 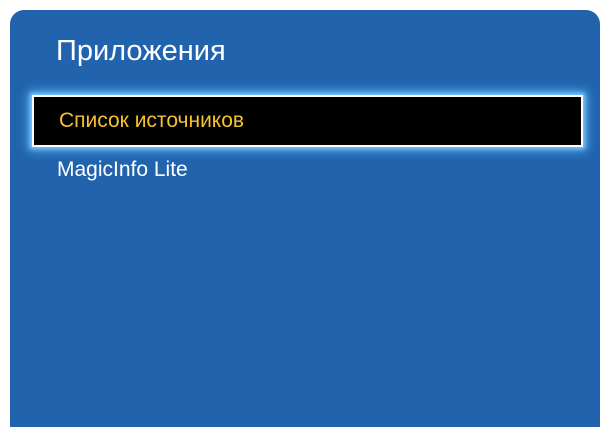 I want to click on menu-title: Приложения, so click(x=141, y=51).